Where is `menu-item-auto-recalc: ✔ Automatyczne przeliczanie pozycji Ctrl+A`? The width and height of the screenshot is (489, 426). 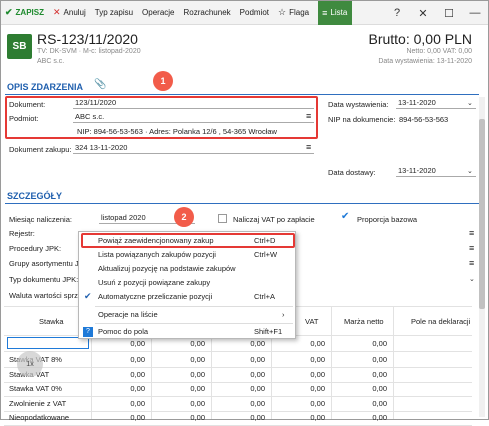
menu-item-auto-recalc: ✔ Automatyczne przeliczanie pozycji Ctrl+A is located at coordinates (187, 296).